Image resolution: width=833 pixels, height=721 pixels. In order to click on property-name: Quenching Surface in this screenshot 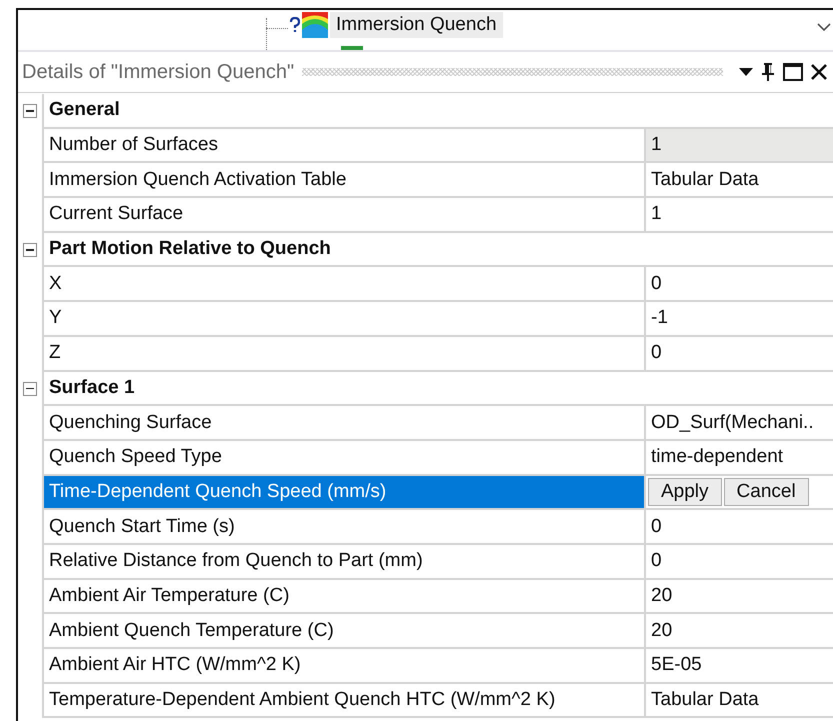, I will do `click(343, 423)`.